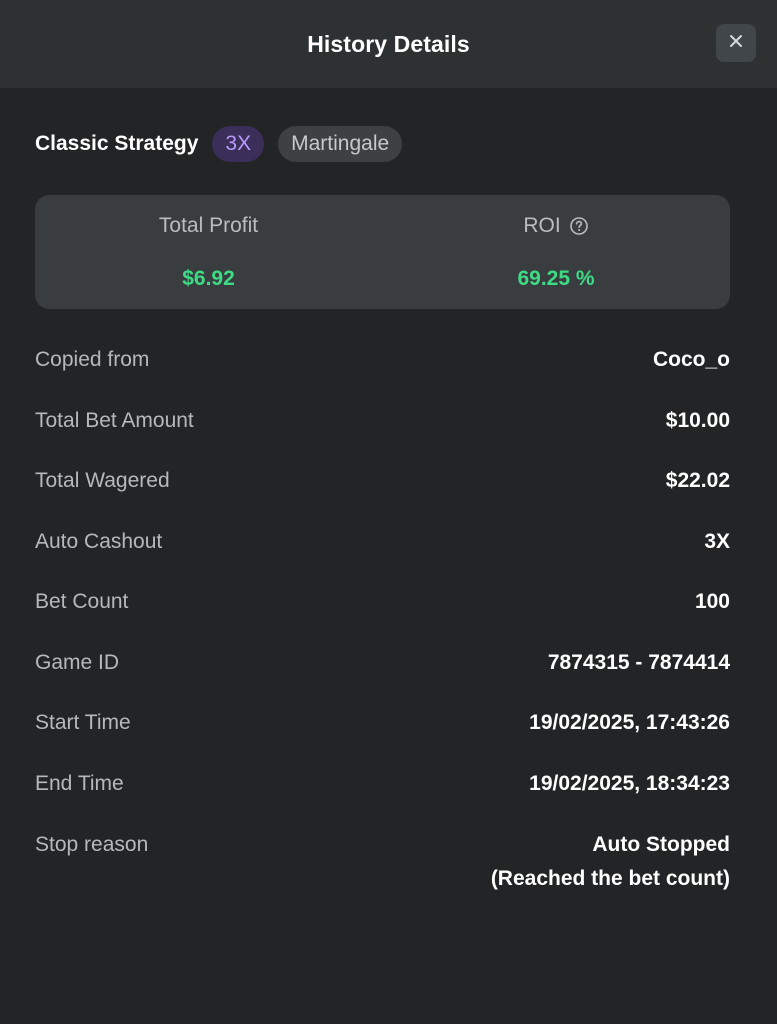 The width and height of the screenshot is (777, 1024). I want to click on detail-row-total-wagered: Total Wagered $22.02, so click(382, 483).